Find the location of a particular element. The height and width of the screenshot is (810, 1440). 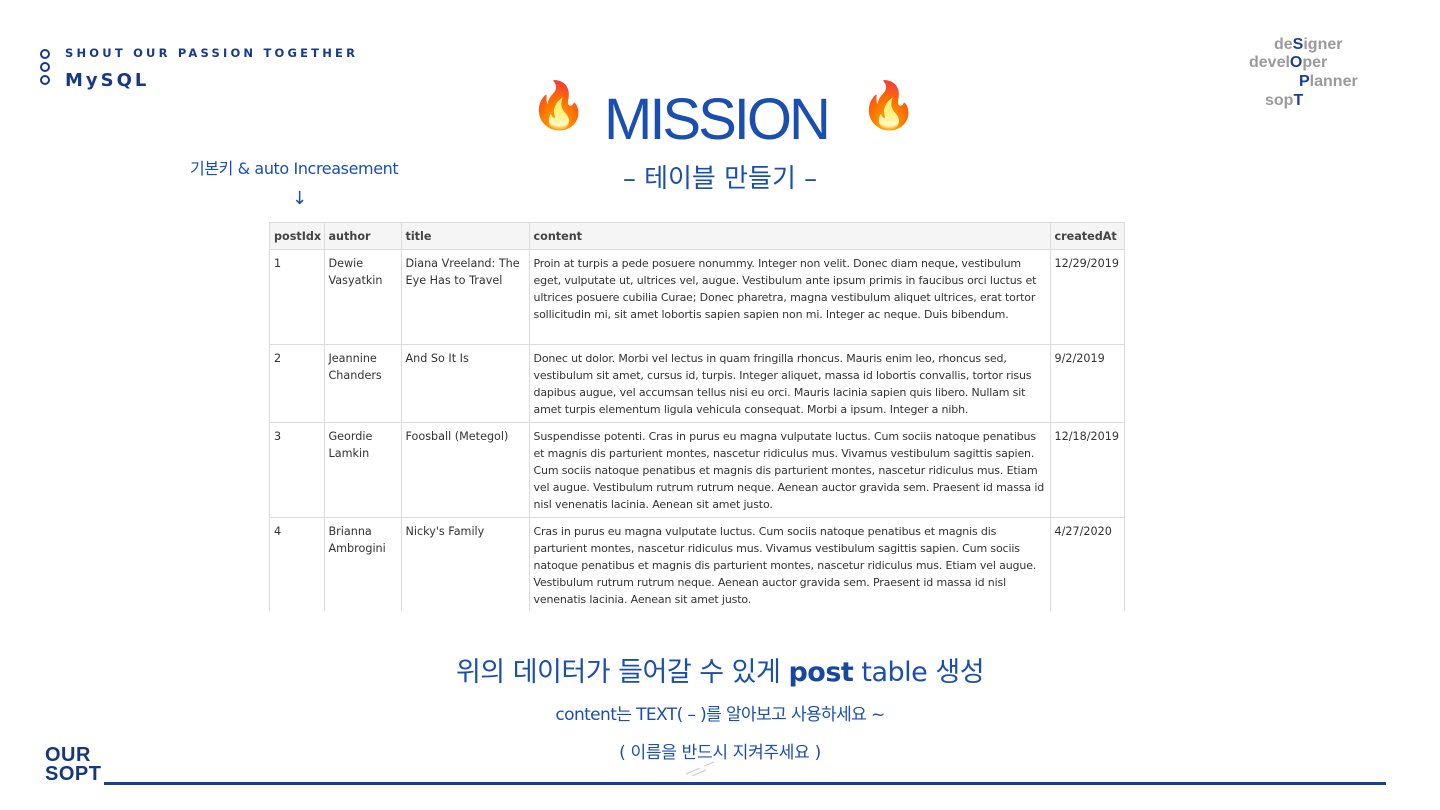

cell-postidx: 2 is located at coordinates (297, 383).